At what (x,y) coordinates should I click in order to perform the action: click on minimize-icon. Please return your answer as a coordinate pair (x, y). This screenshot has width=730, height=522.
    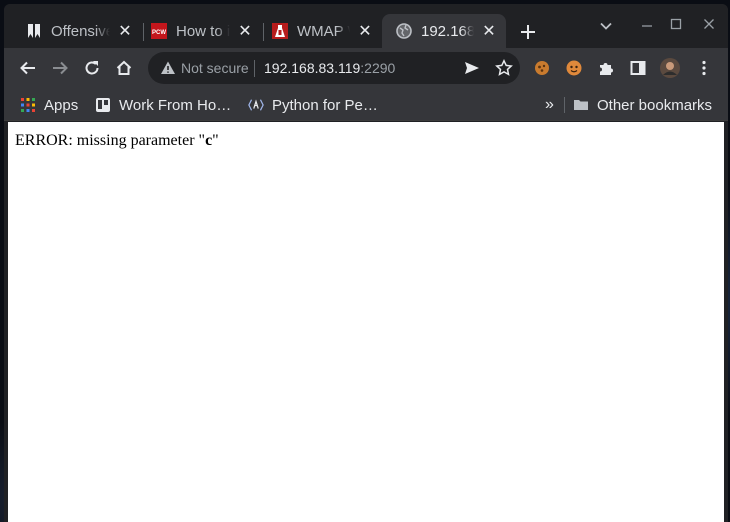
    Looking at the image, I should click on (647, 26).